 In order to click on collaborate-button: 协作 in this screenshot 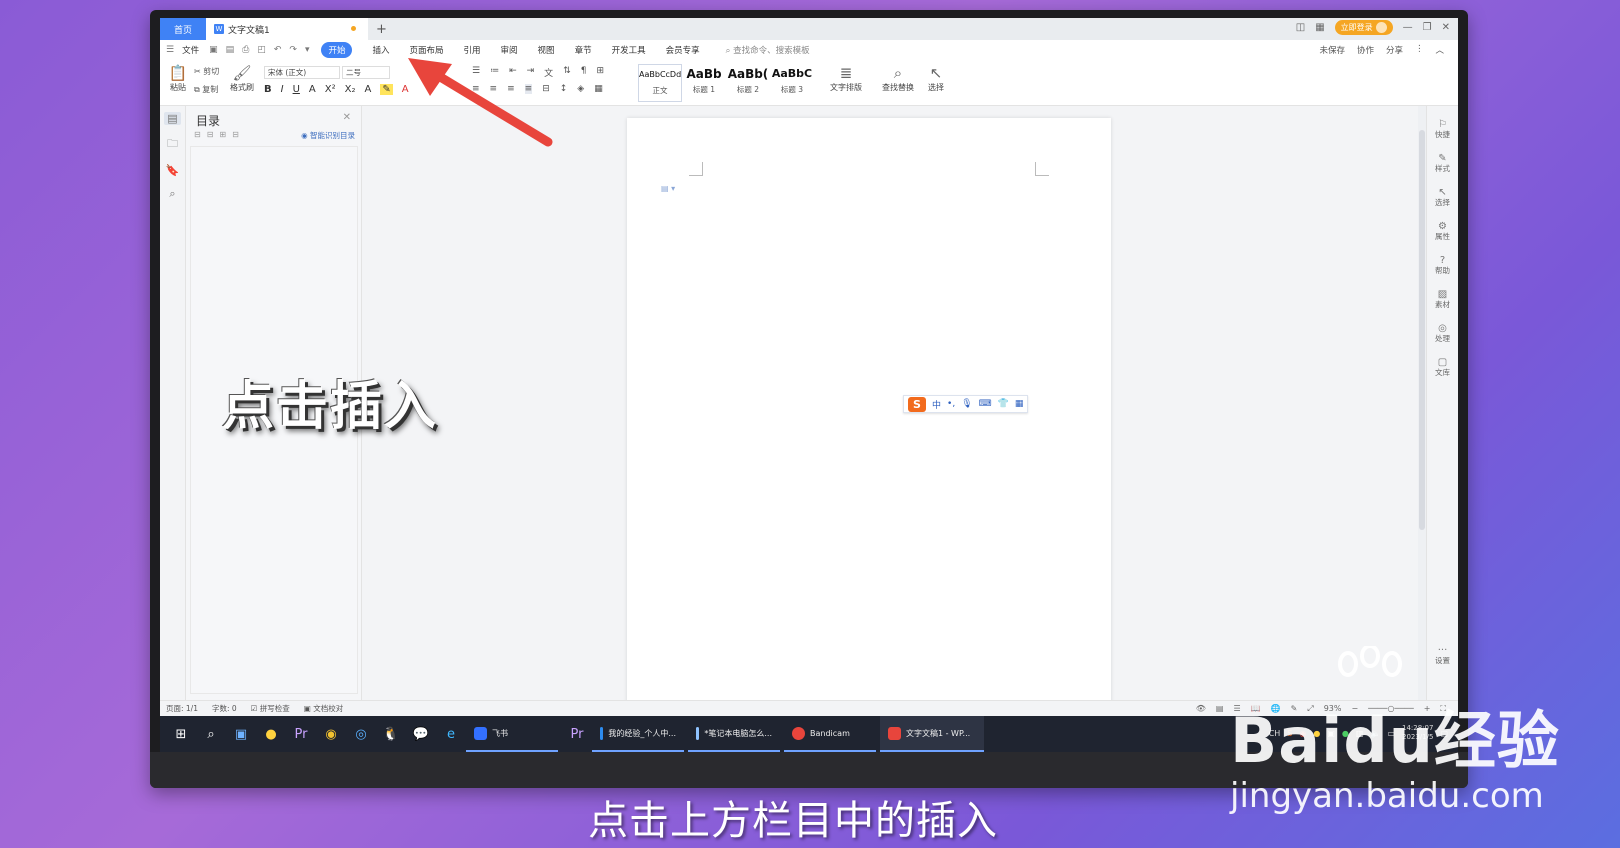, I will do `click(1365, 50)`.